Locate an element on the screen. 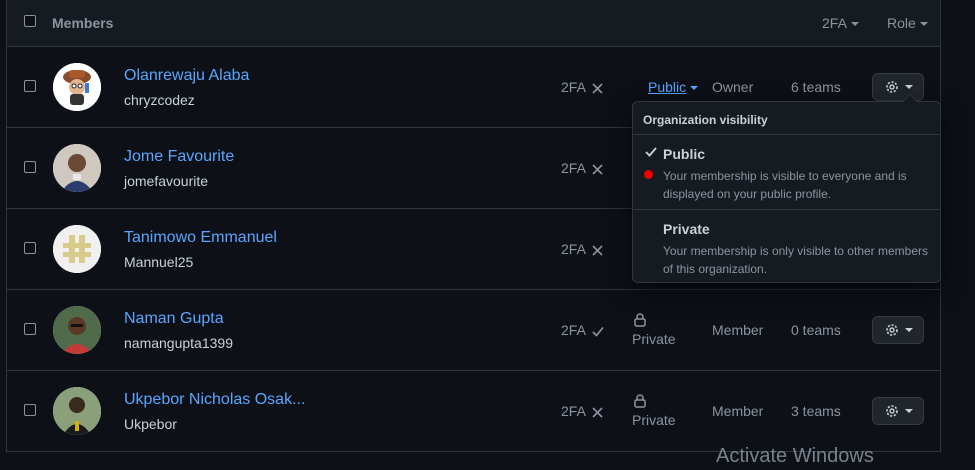  visibility-label: Public is located at coordinates (667, 87).